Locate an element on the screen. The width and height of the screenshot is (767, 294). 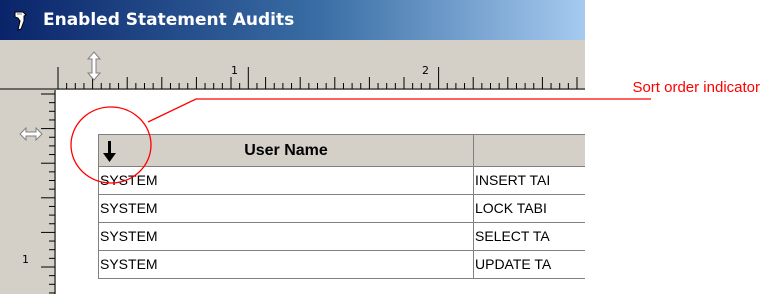
column-header-user-name: User Name is located at coordinates (286, 150).